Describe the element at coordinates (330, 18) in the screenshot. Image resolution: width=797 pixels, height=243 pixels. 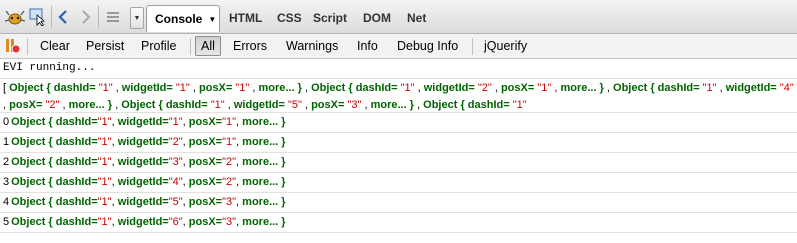
I see `tab-script: Script` at that location.